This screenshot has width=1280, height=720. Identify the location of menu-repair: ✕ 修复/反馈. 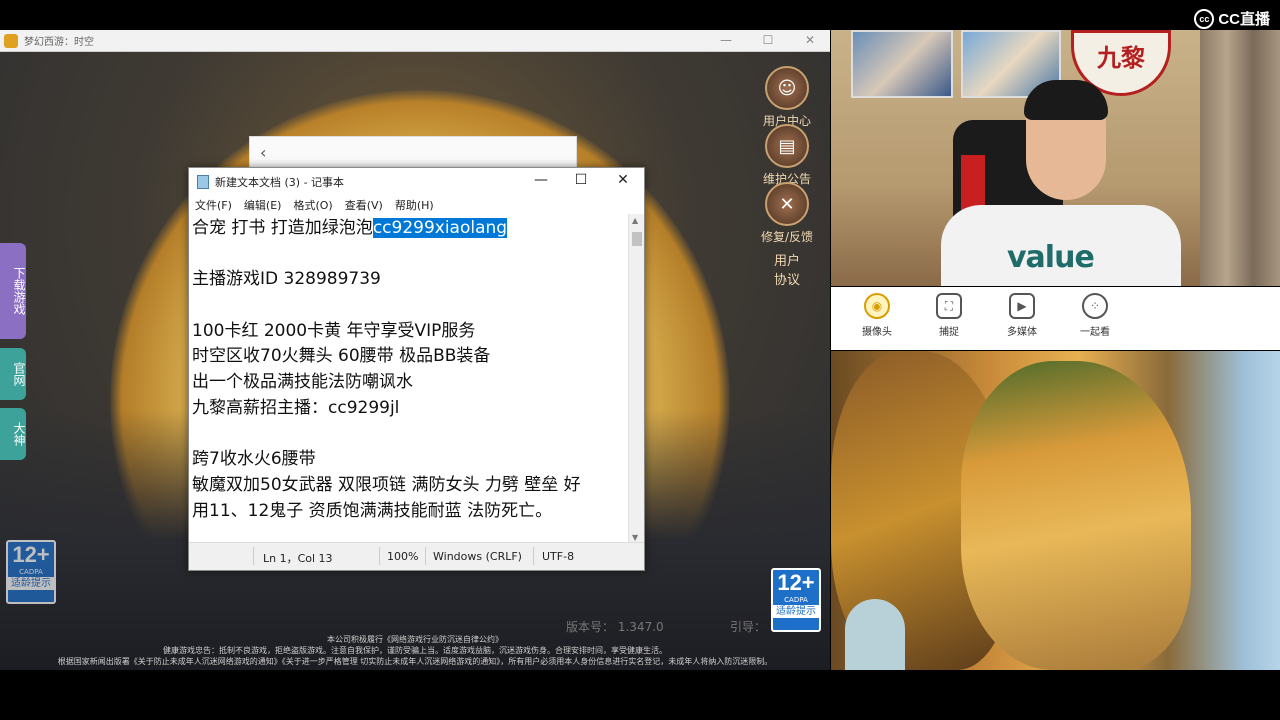
(787, 213).